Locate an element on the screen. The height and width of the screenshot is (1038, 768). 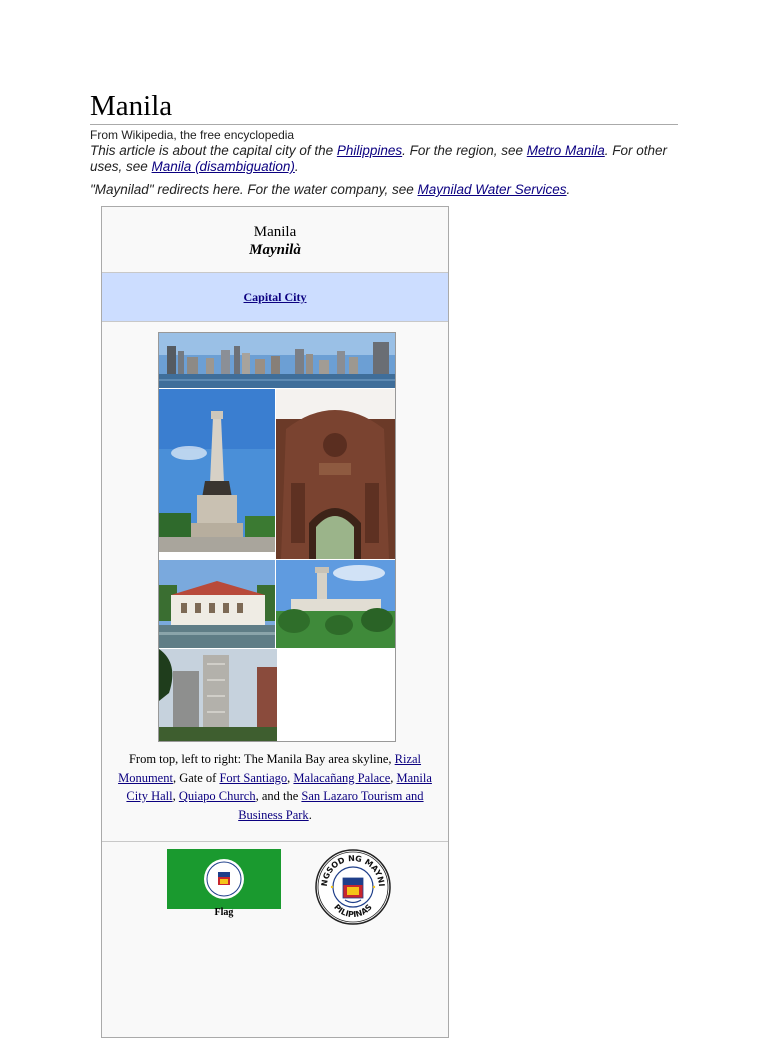
caption-text: , and the is located at coordinates (278, 796).